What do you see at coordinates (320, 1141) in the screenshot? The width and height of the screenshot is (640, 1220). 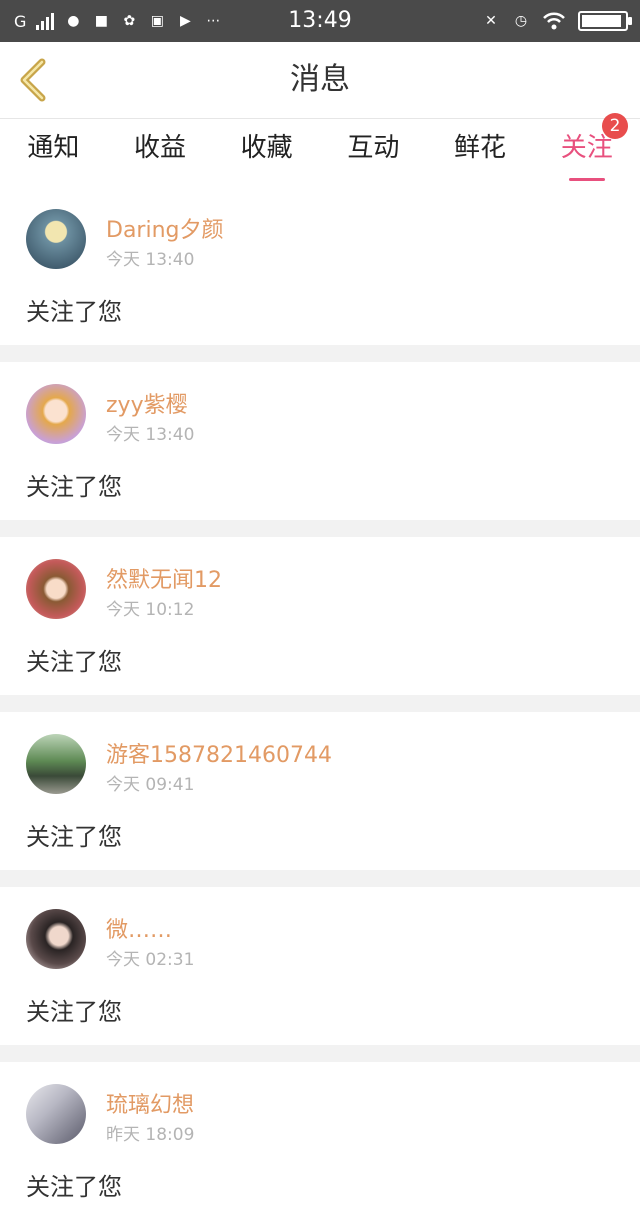 I see `list-item: 琉璃幻想 昨天 18:09 关注了您` at bounding box center [320, 1141].